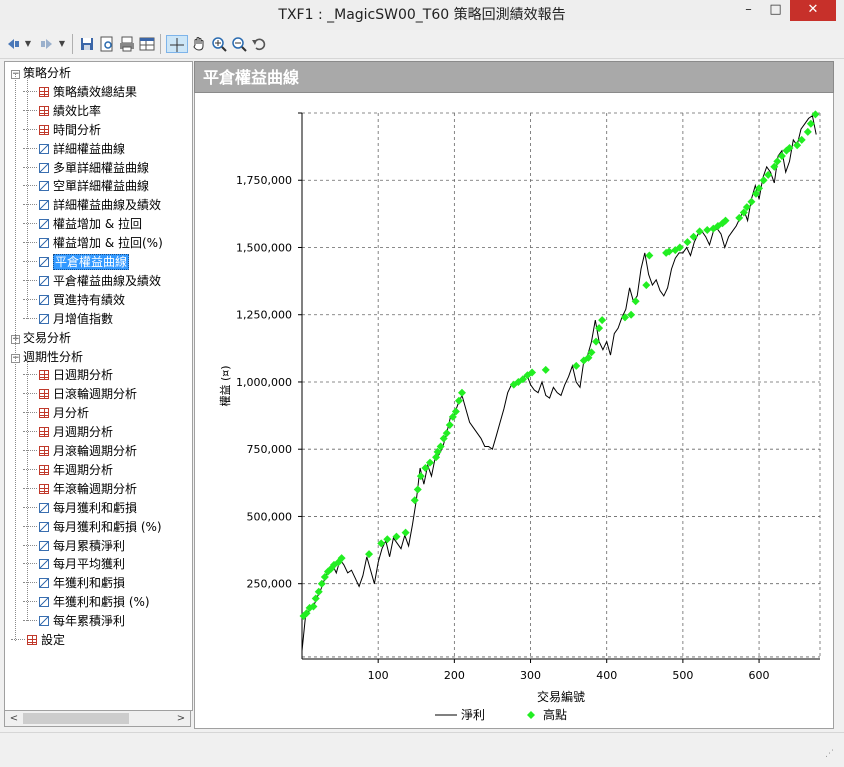 This screenshot has width=844, height=767. Describe the element at coordinates (92, 527) in the screenshot. I see `tree-item: 每月獲利和虧損 (%)` at that location.